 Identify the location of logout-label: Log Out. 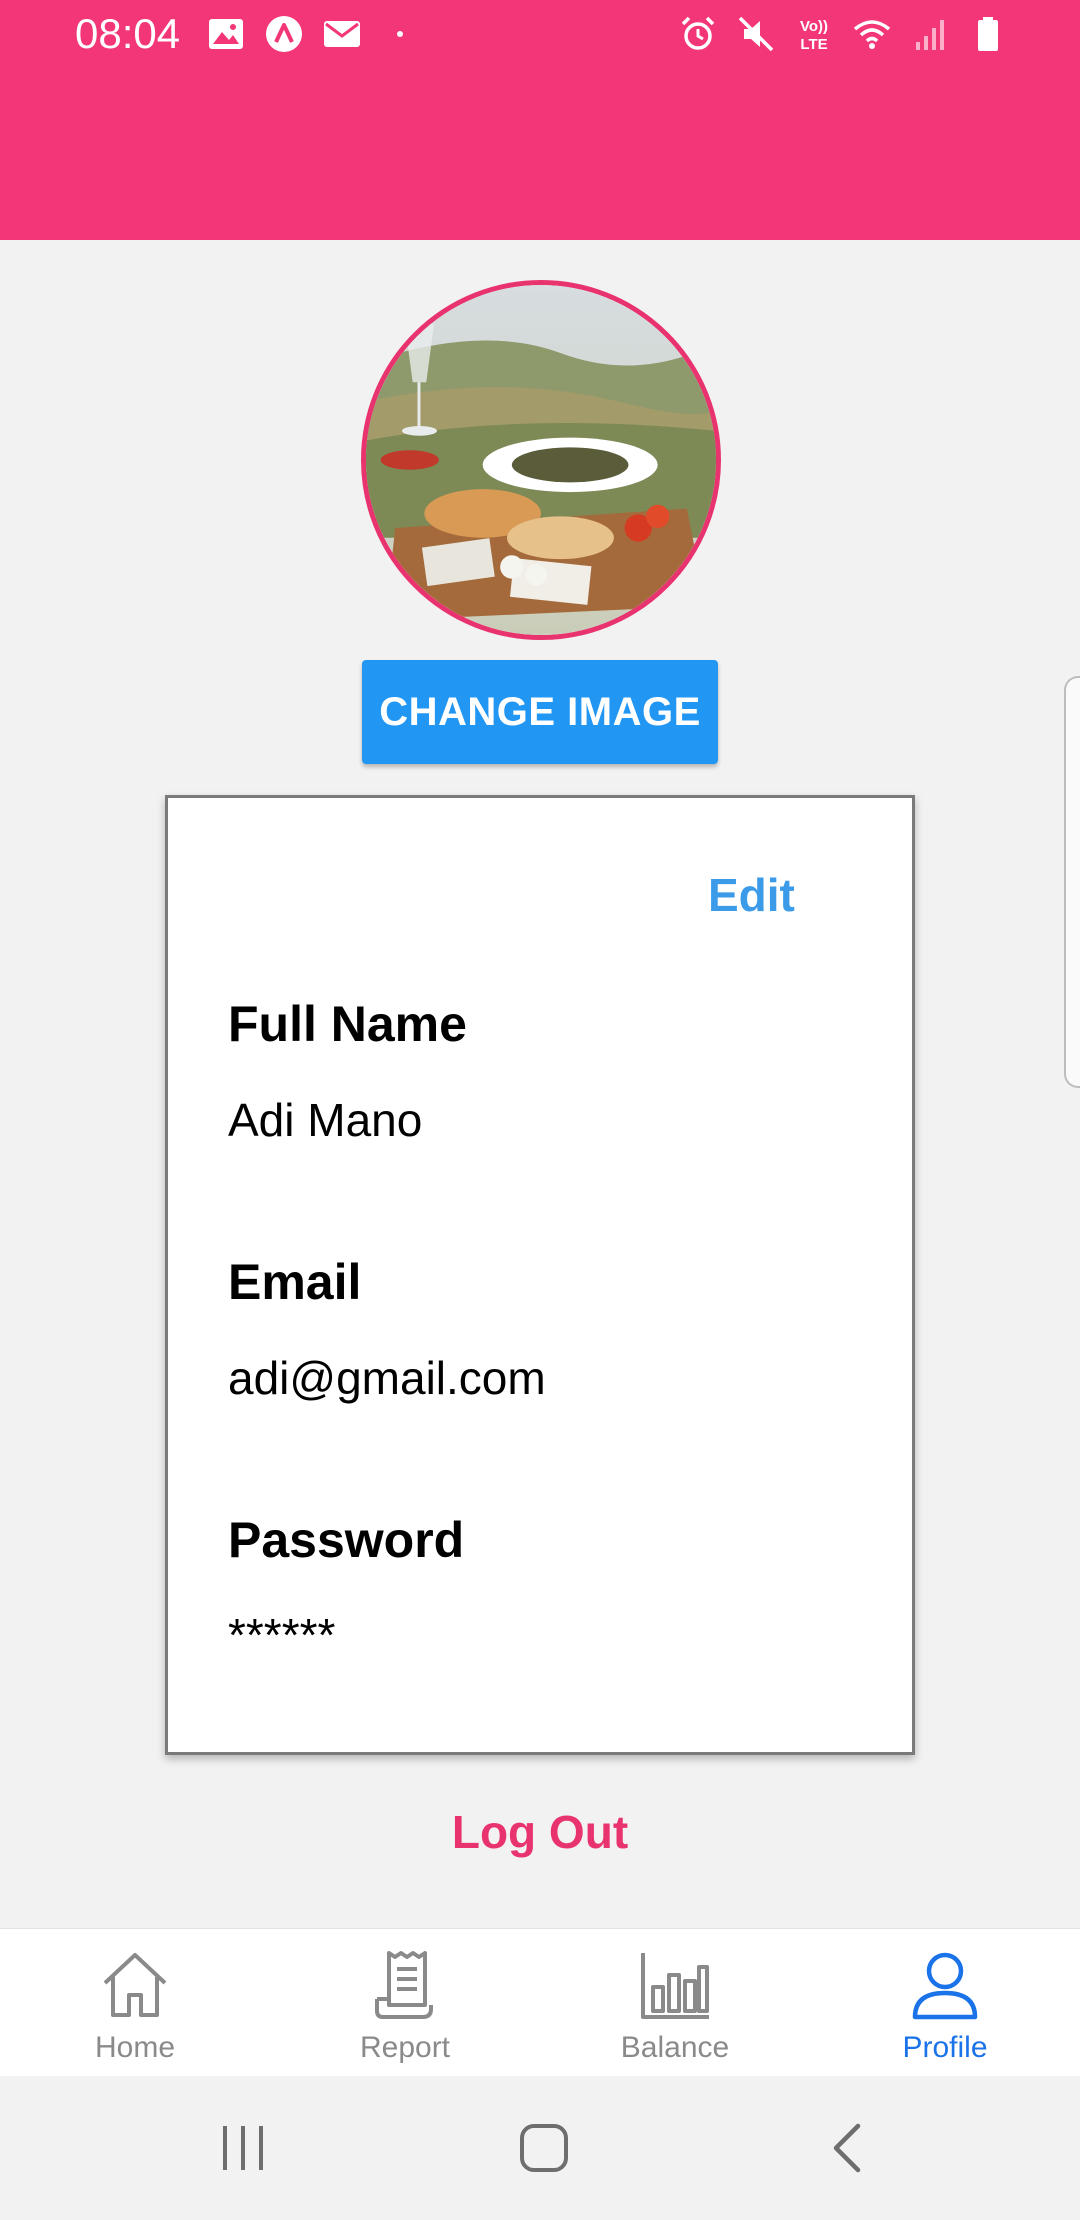
(540, 1832).